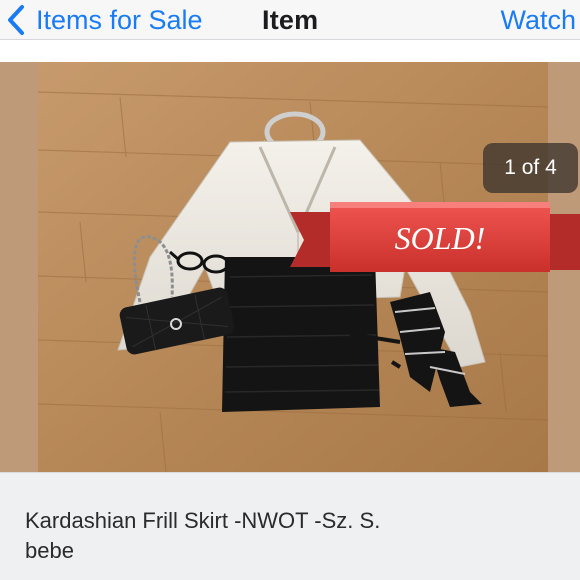 The image size is (580, 580). What do you see at coordinates (16, 20) in the screenshot?
I see `chevron-left-icon` at bounding box center [16, 20].